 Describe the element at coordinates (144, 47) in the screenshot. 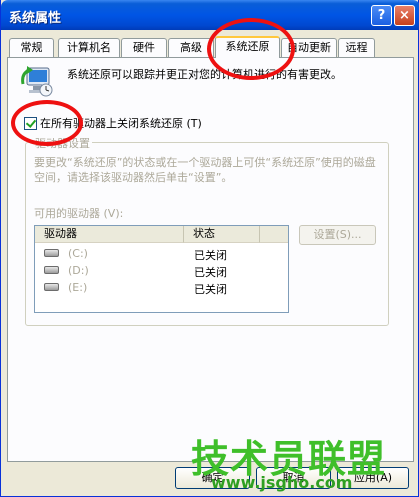

I see `tab-hardware: 硬件` at that location.